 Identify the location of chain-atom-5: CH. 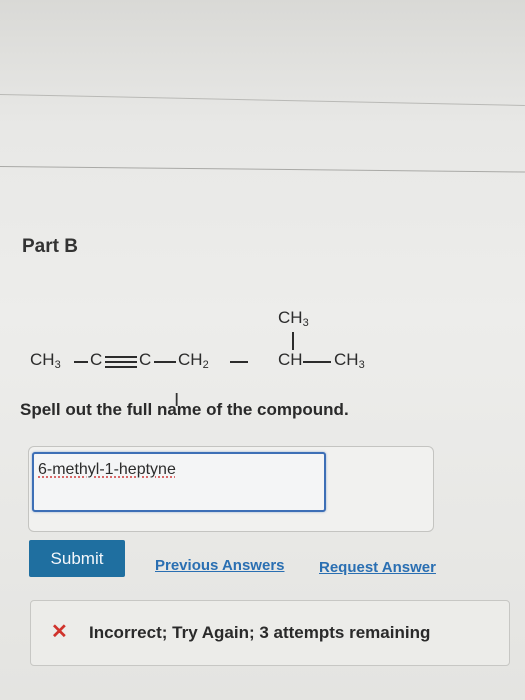
(290, 359).